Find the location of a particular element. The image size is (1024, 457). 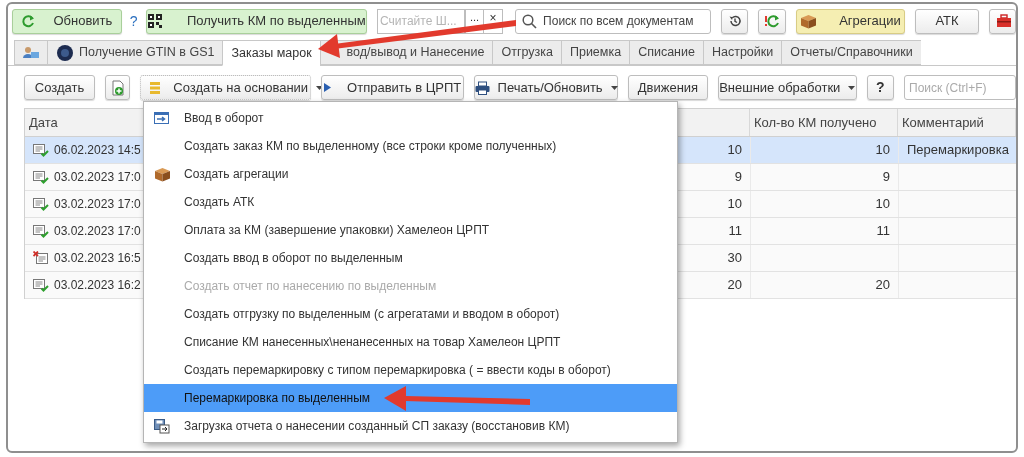

table-cell-text: Перемаркировка is located at coordinates (958, 150).